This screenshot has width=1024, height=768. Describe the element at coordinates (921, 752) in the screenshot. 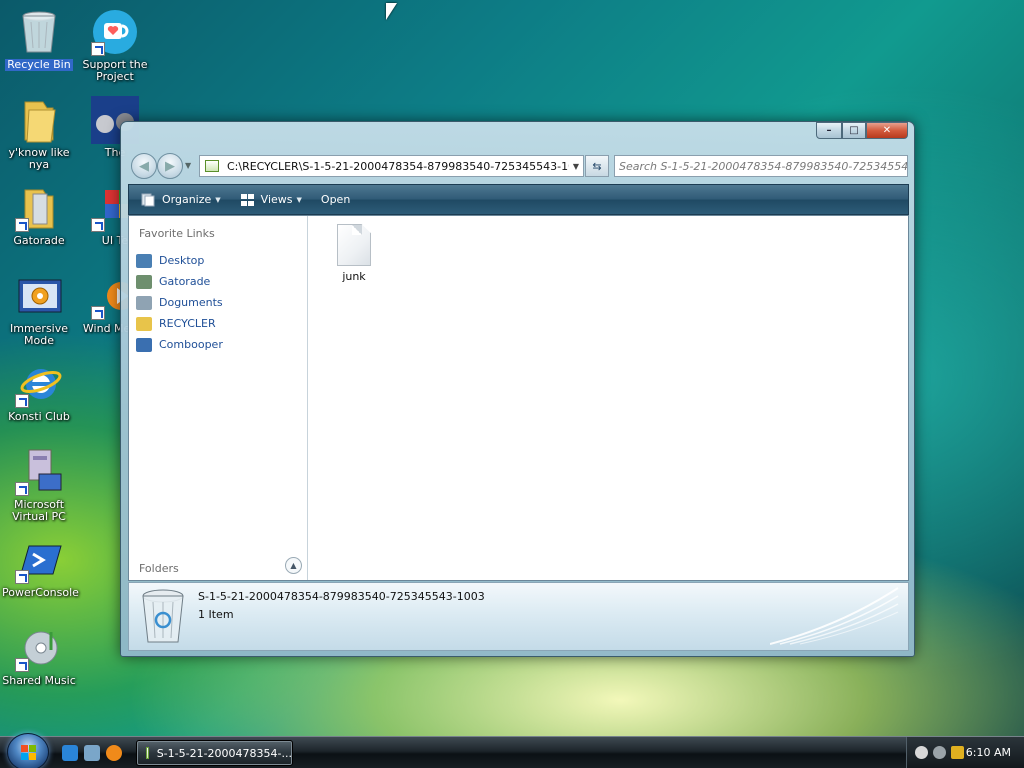

I see `tray-app-icon` at that location.